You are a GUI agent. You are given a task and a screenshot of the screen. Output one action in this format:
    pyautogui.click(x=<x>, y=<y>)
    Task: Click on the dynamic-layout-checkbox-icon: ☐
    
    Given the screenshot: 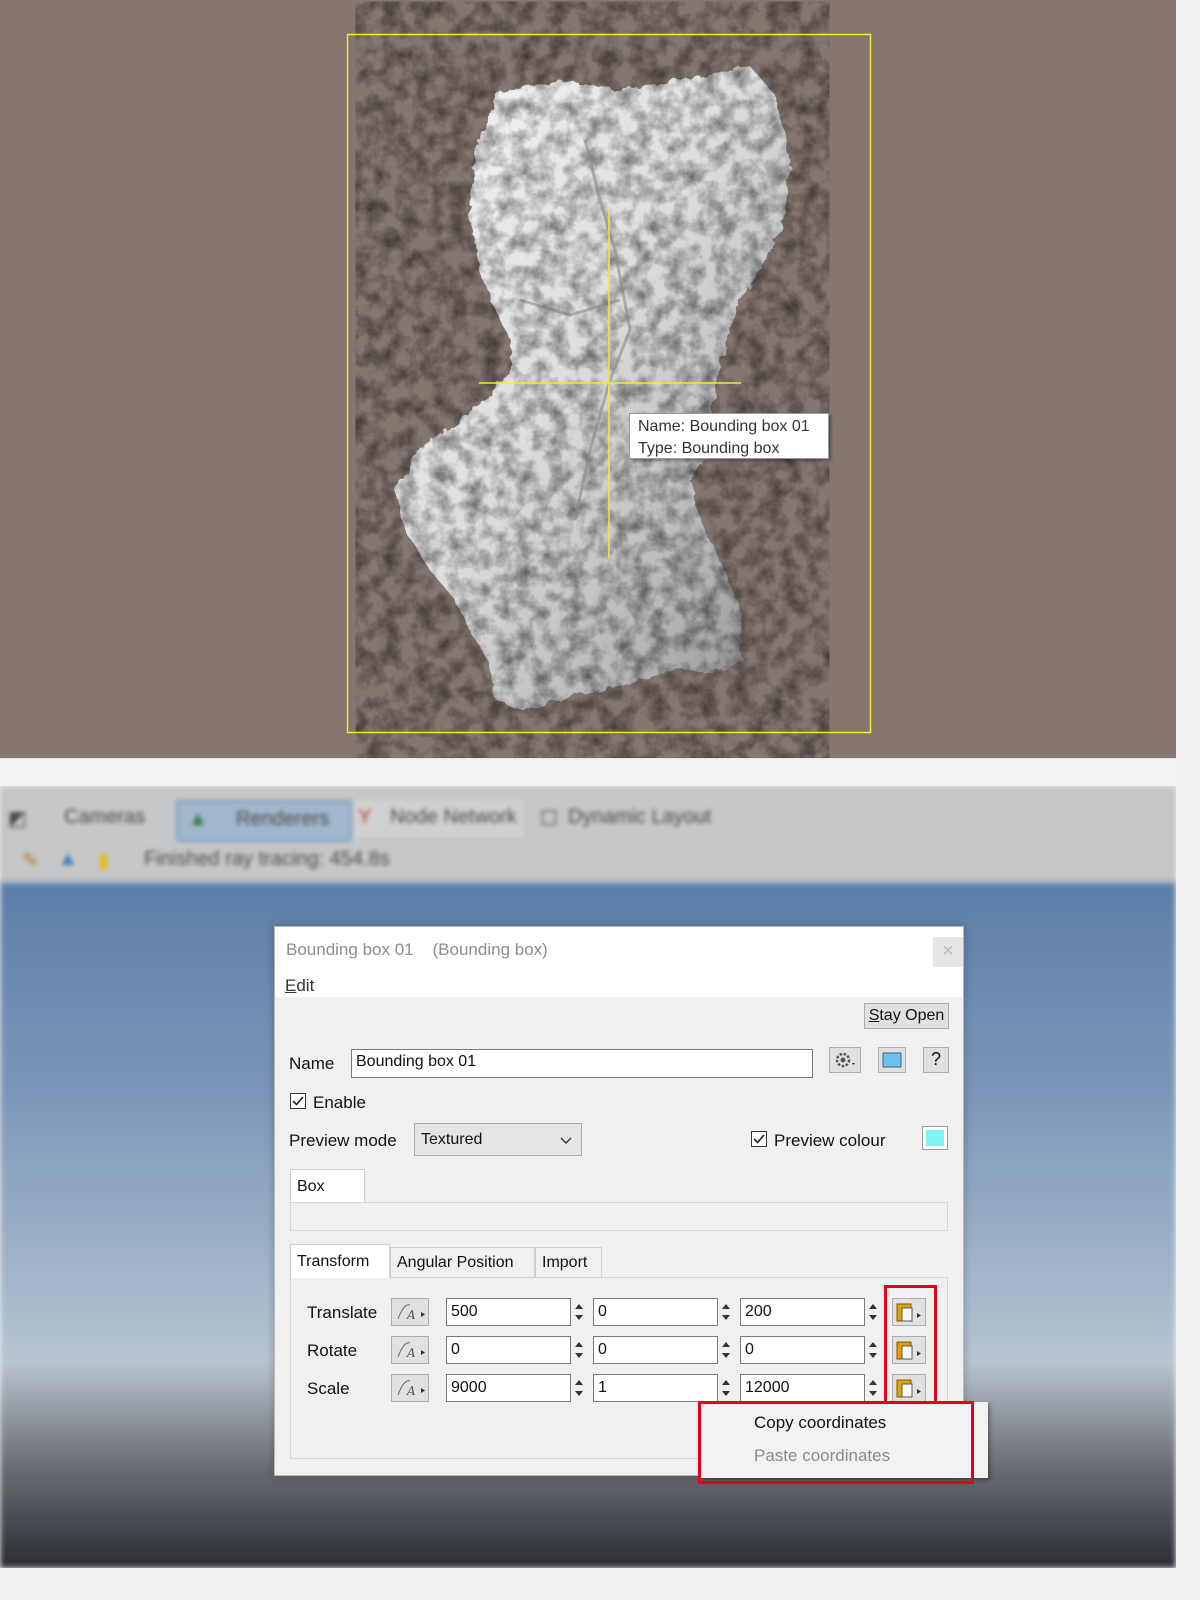 What is the action you would take?
    pyautogui.click(x=549, y=818)
    